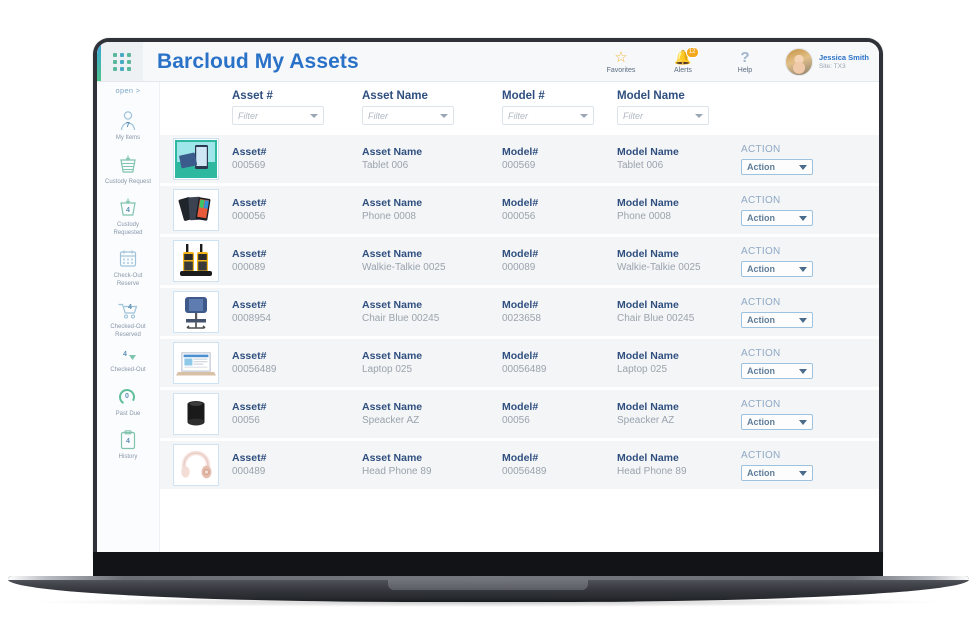  I want to click on custody-requested-icon: 4, so click(128, 208).